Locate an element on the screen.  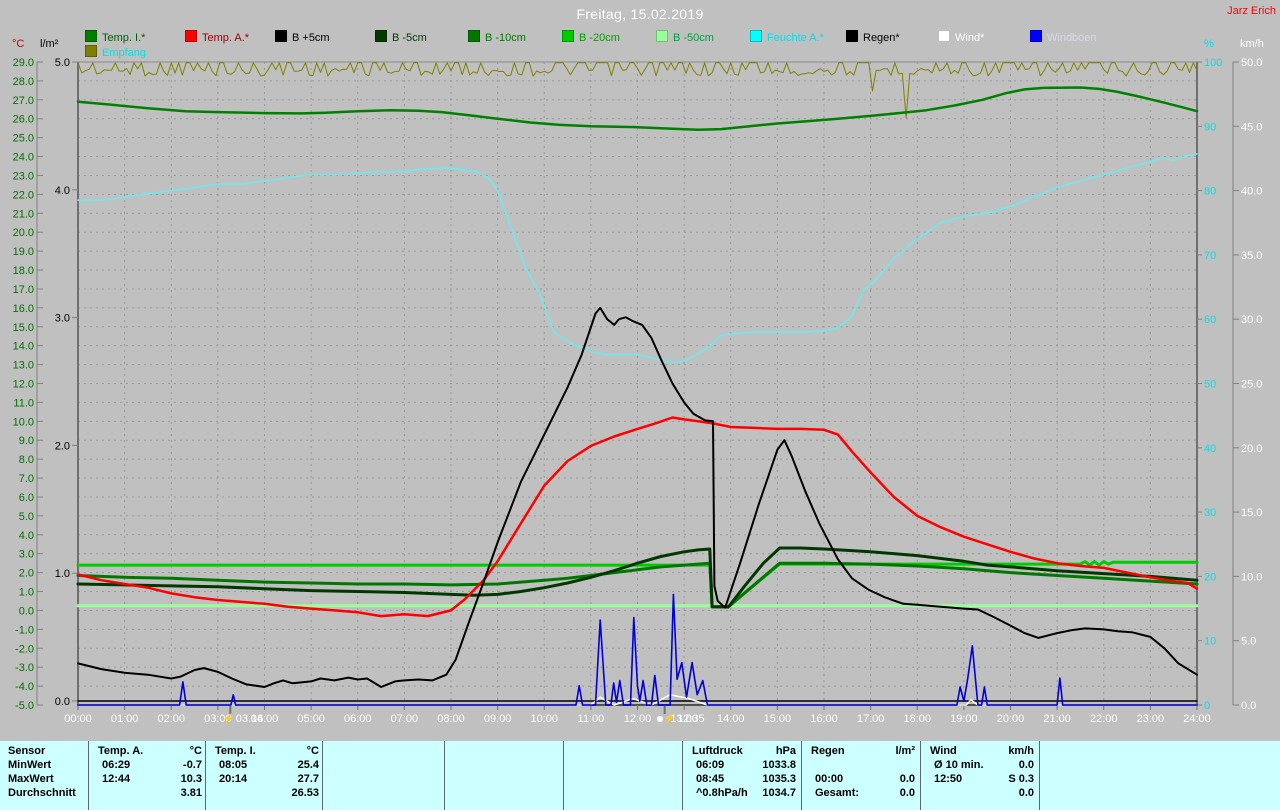
axis-tick-label: 7.0 is located at coordinates (26, 479).